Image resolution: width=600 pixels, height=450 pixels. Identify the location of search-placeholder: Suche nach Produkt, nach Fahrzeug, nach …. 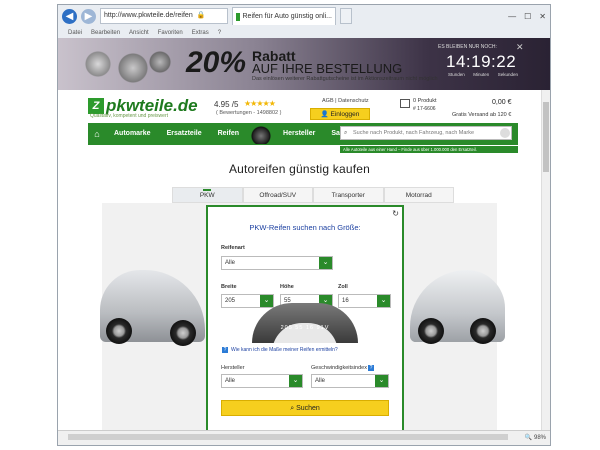
(414, 133).